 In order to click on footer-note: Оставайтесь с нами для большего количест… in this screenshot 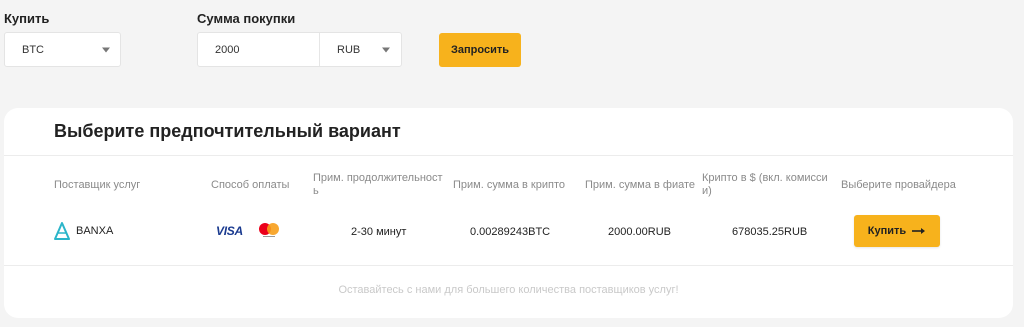, I will do `click(508, 290)`.